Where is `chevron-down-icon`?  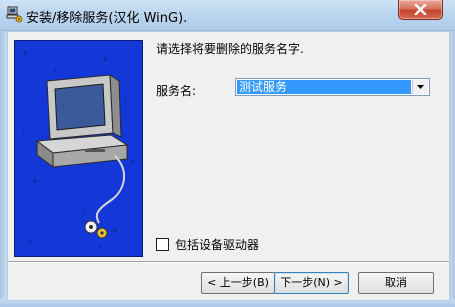
chevron-down-icon is located at coordinates (420, 87).